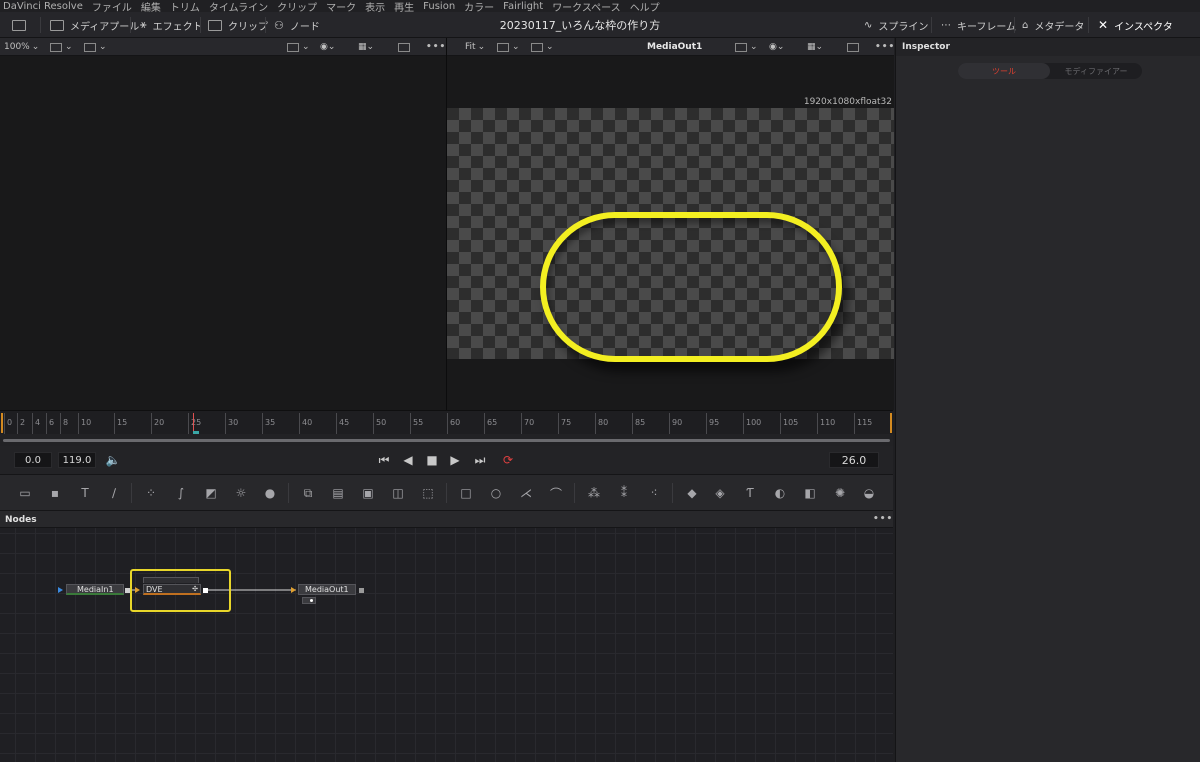 Image resolution: width=1200 pixels, height=762 pixels. What do you see at coordinates (978, 25) in the screenshot?
I see `keyframes-button: ⋯ キーフレーム` at bounding box center [978, 25].